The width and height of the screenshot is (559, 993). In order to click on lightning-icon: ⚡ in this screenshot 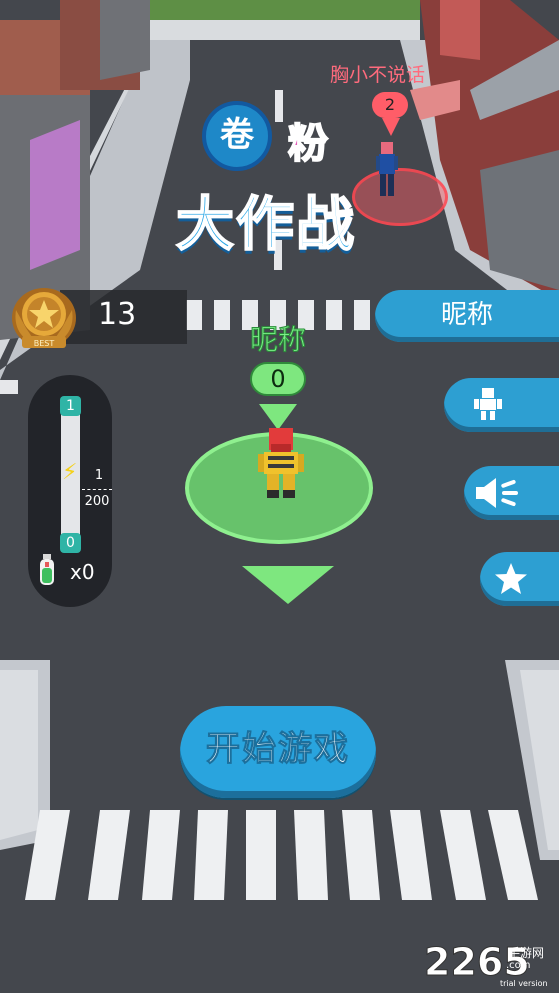, I will do `click(70, 472)`.